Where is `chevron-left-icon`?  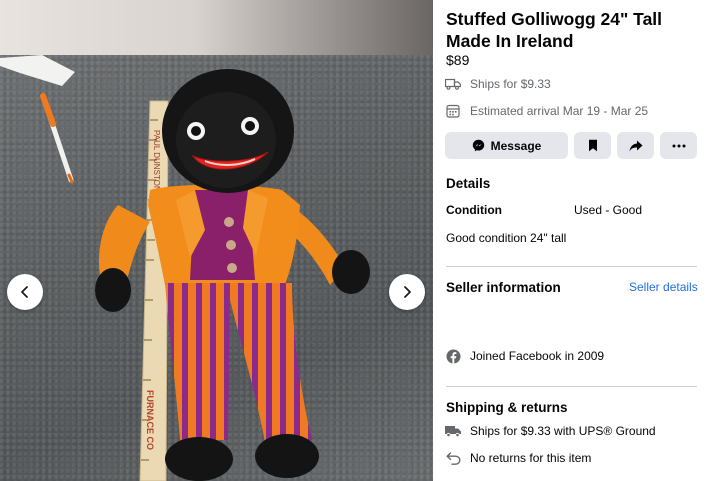
chevron-left-icon is located at coordinates (24, 292).